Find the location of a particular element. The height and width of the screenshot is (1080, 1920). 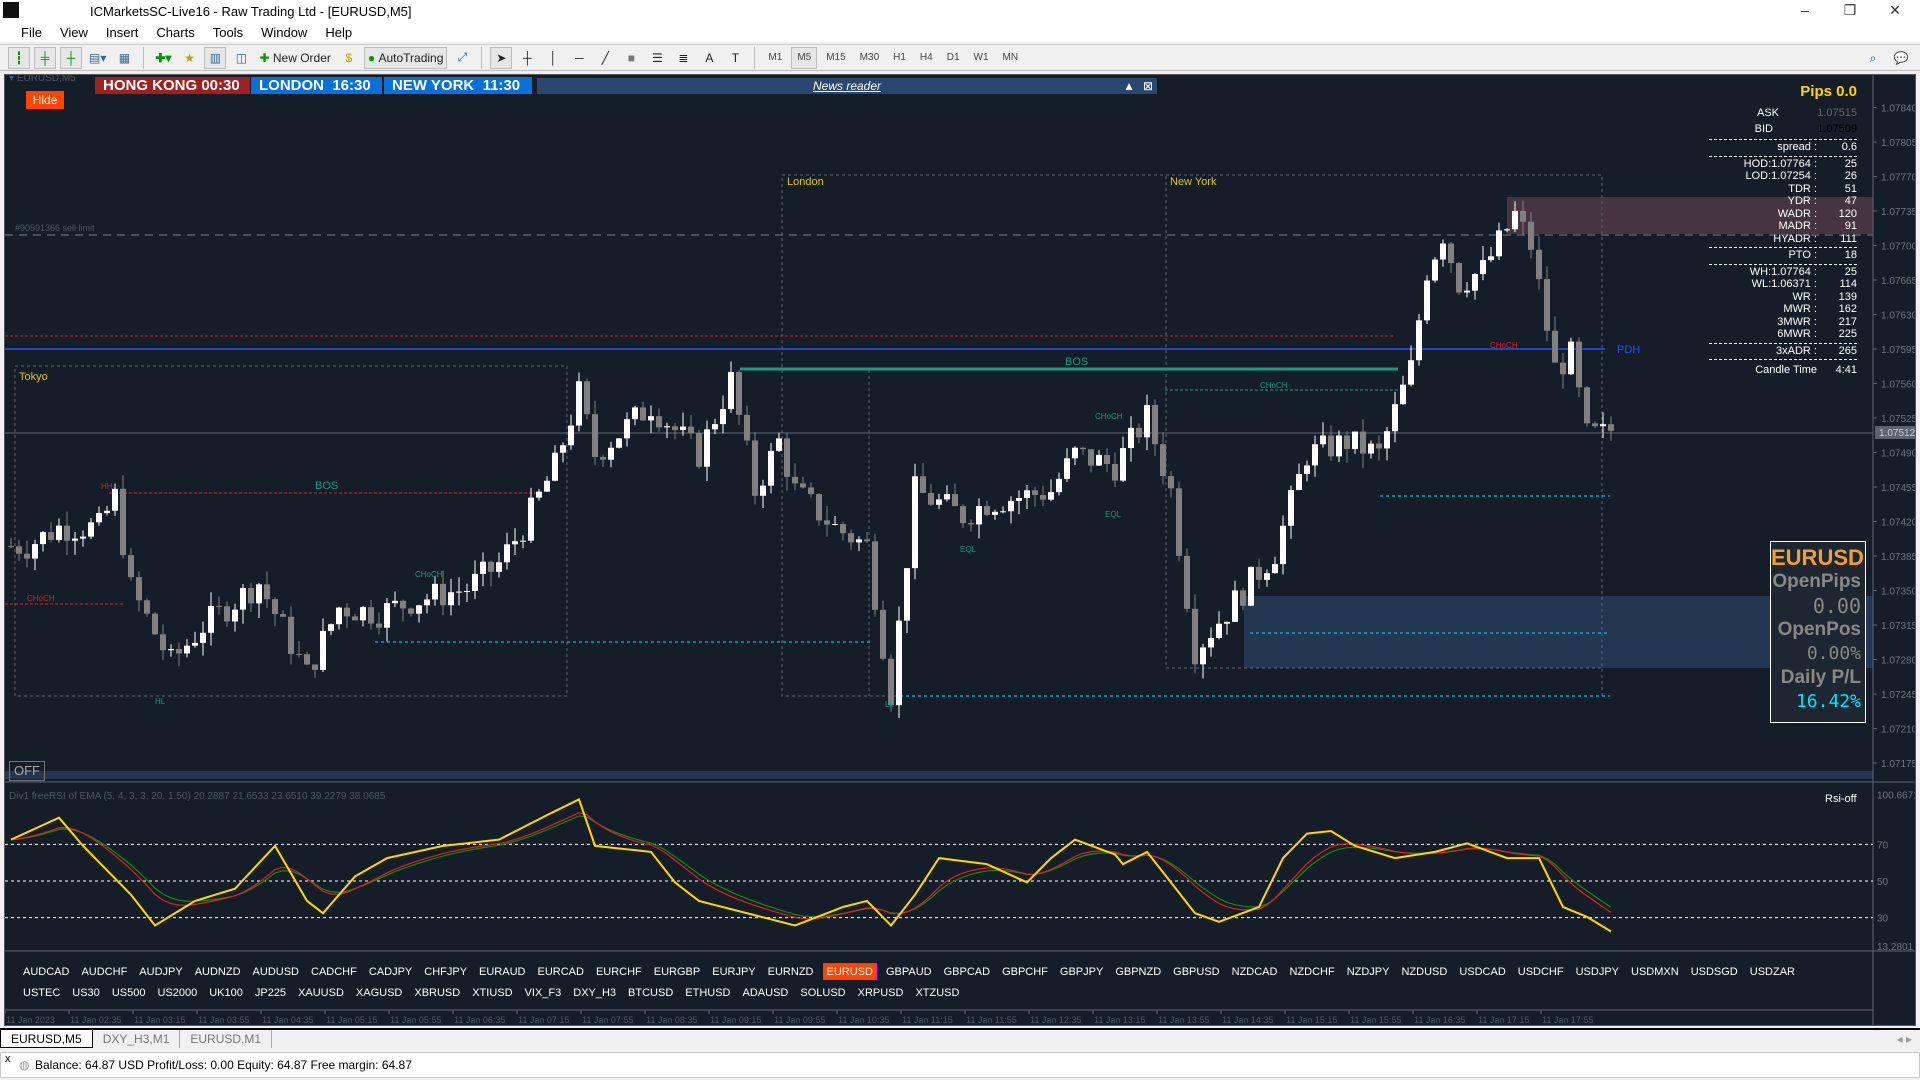

restore-button: ❐ is located at coordinates (1850, 11).